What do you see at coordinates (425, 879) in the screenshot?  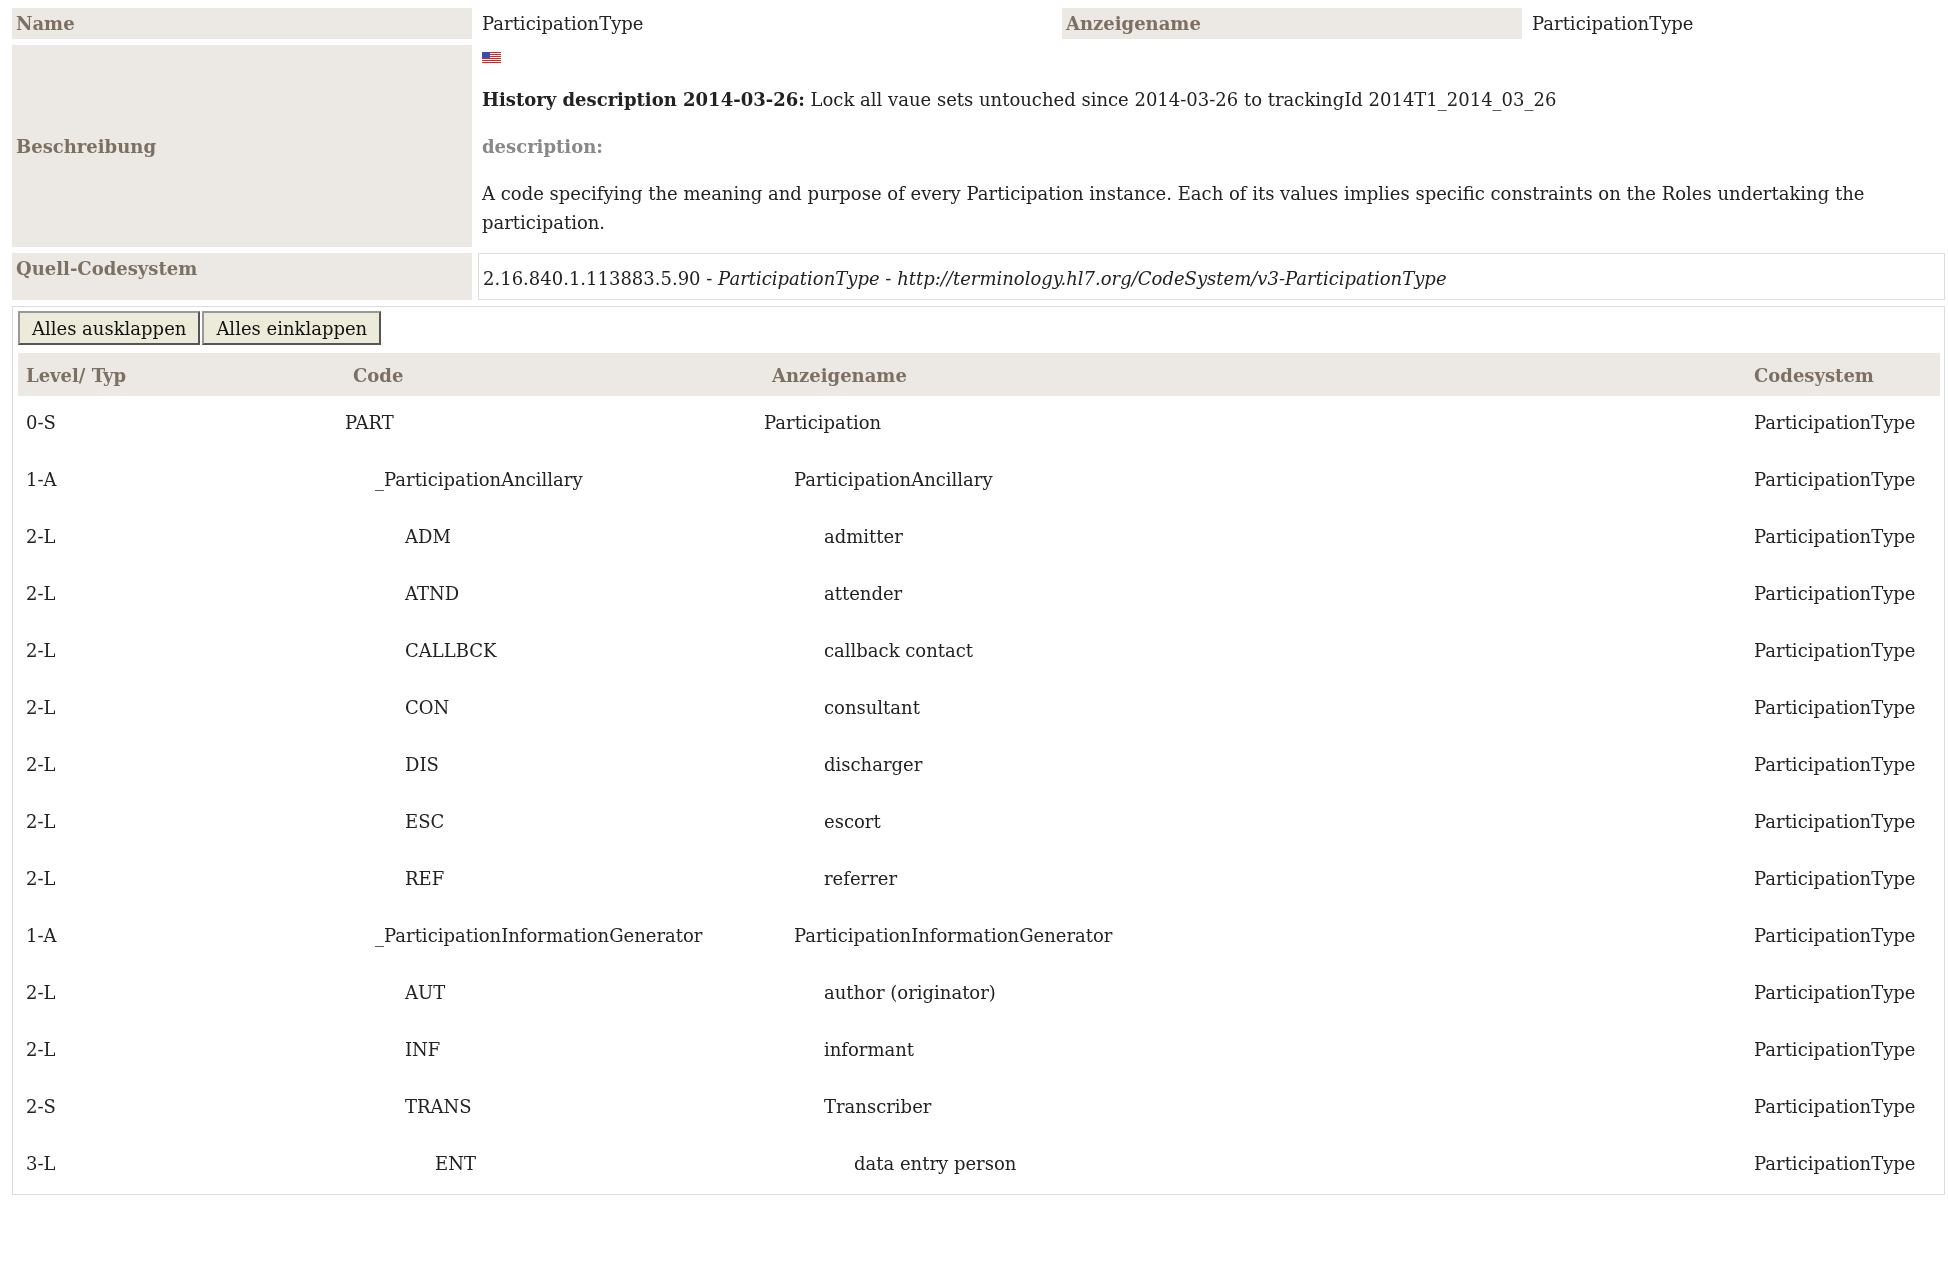 I see `table-cell-text: REF` at bounding box center [425, 879].